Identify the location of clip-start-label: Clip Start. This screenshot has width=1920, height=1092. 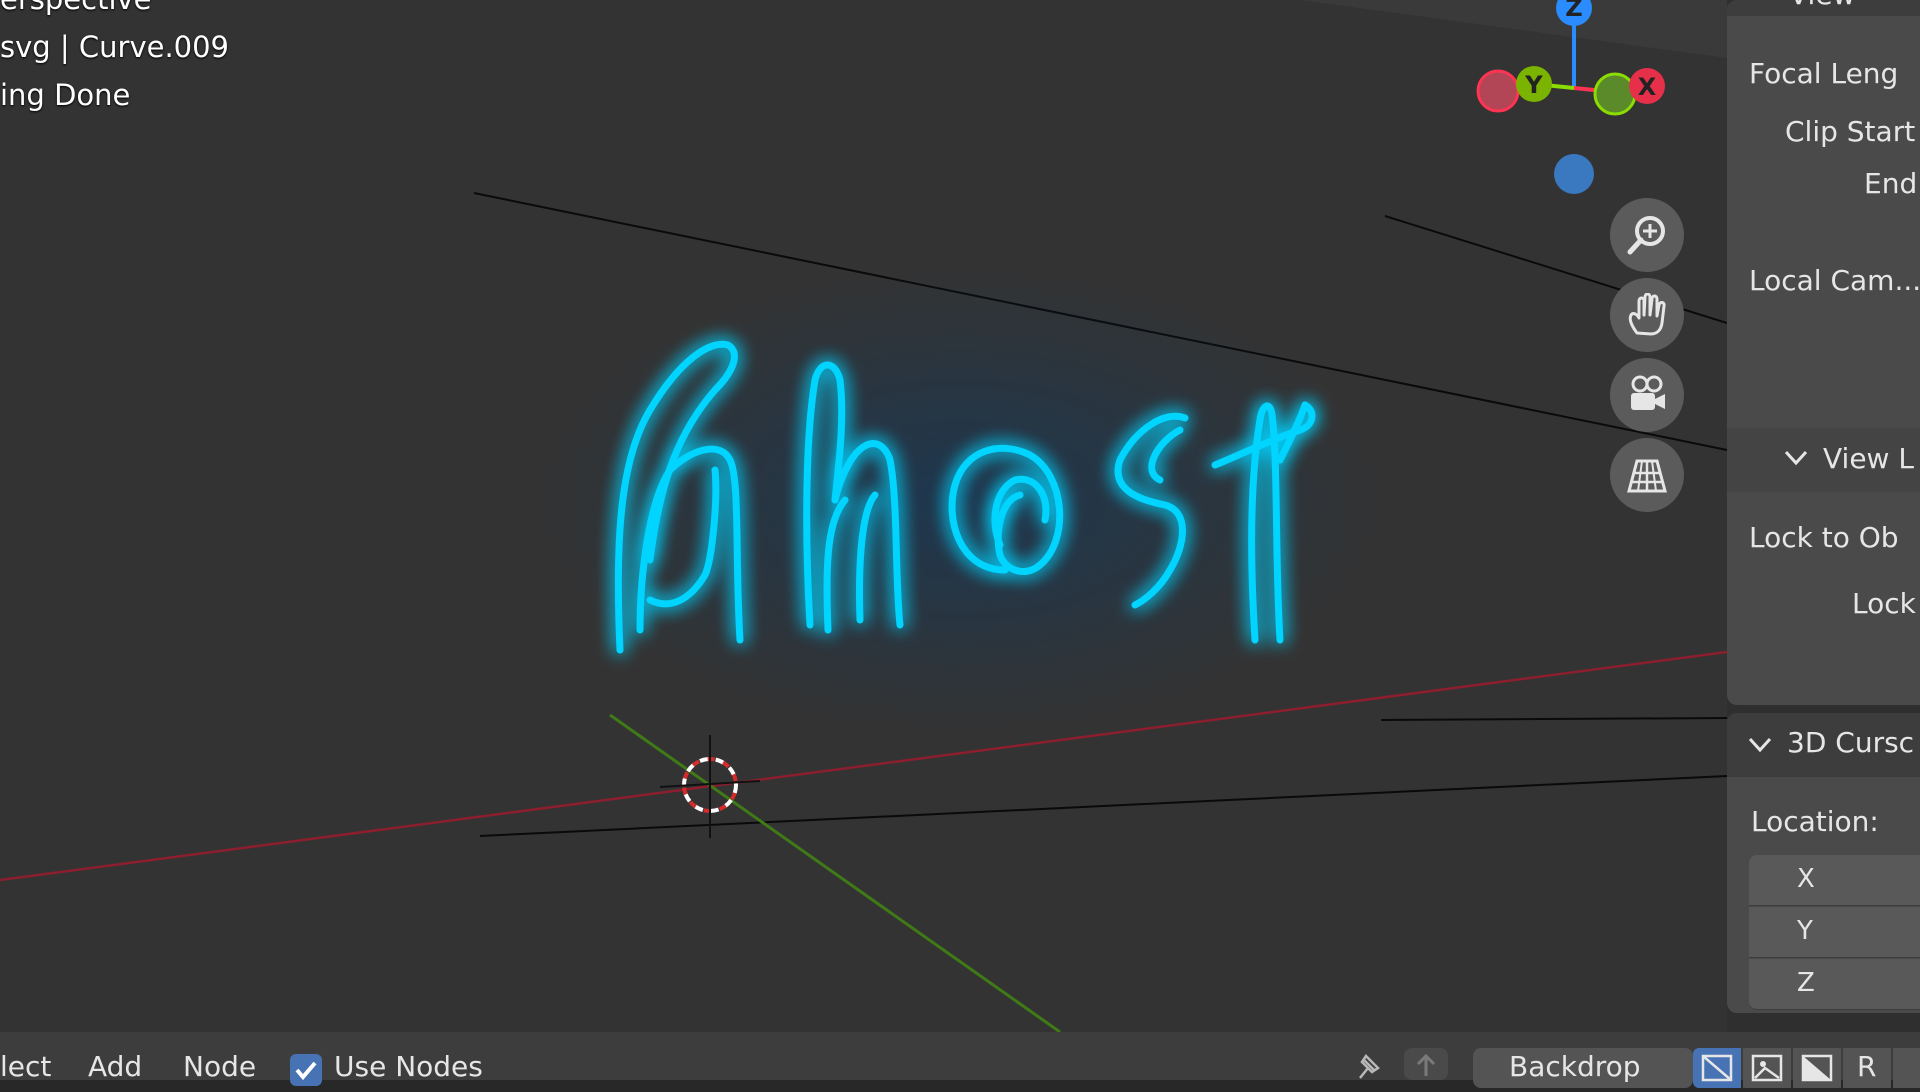
(1850, 131).